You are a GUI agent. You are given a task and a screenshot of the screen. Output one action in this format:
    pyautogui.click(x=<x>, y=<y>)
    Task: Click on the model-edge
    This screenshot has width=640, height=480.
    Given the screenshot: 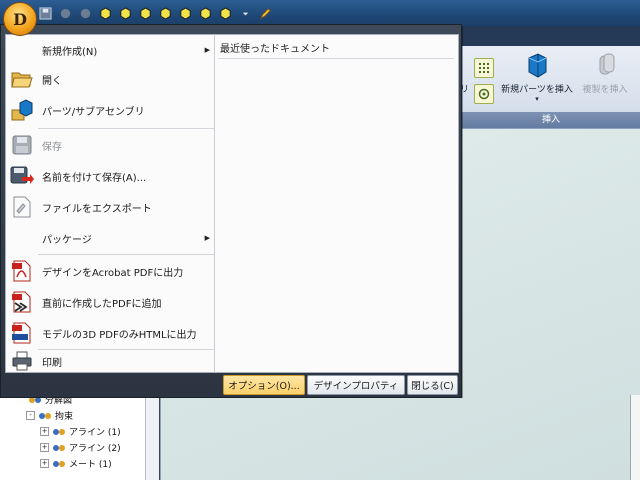 What is the action you would take?
    pyautogui.click(x=635, y=437)
    